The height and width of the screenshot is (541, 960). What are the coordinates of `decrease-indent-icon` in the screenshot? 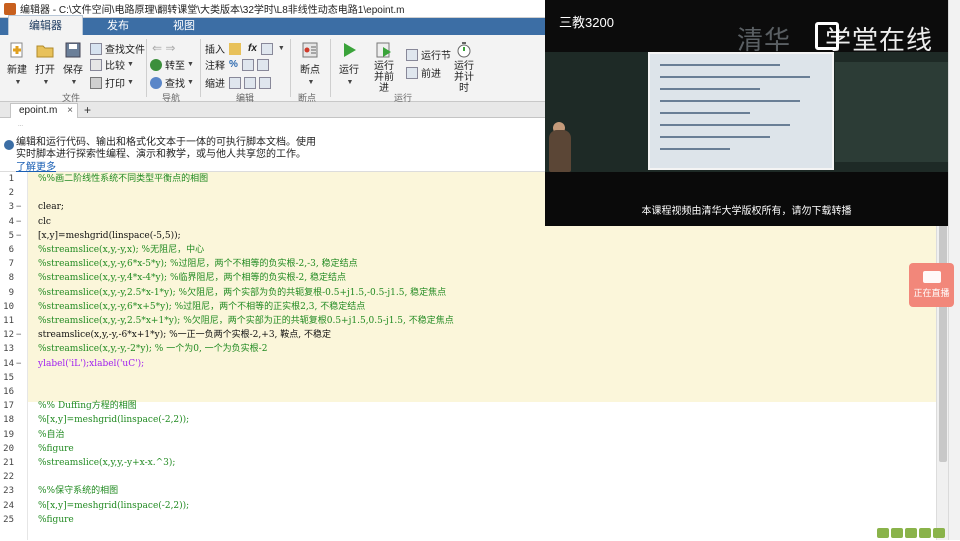 It's located at (265, 82).